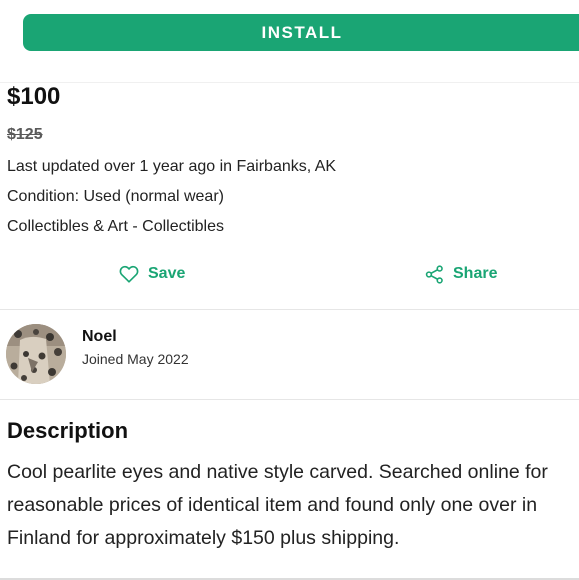 Image resolution: width=579 pixels, height=580 pixels. I want to click on listing-price: $100, so click(34, 96).